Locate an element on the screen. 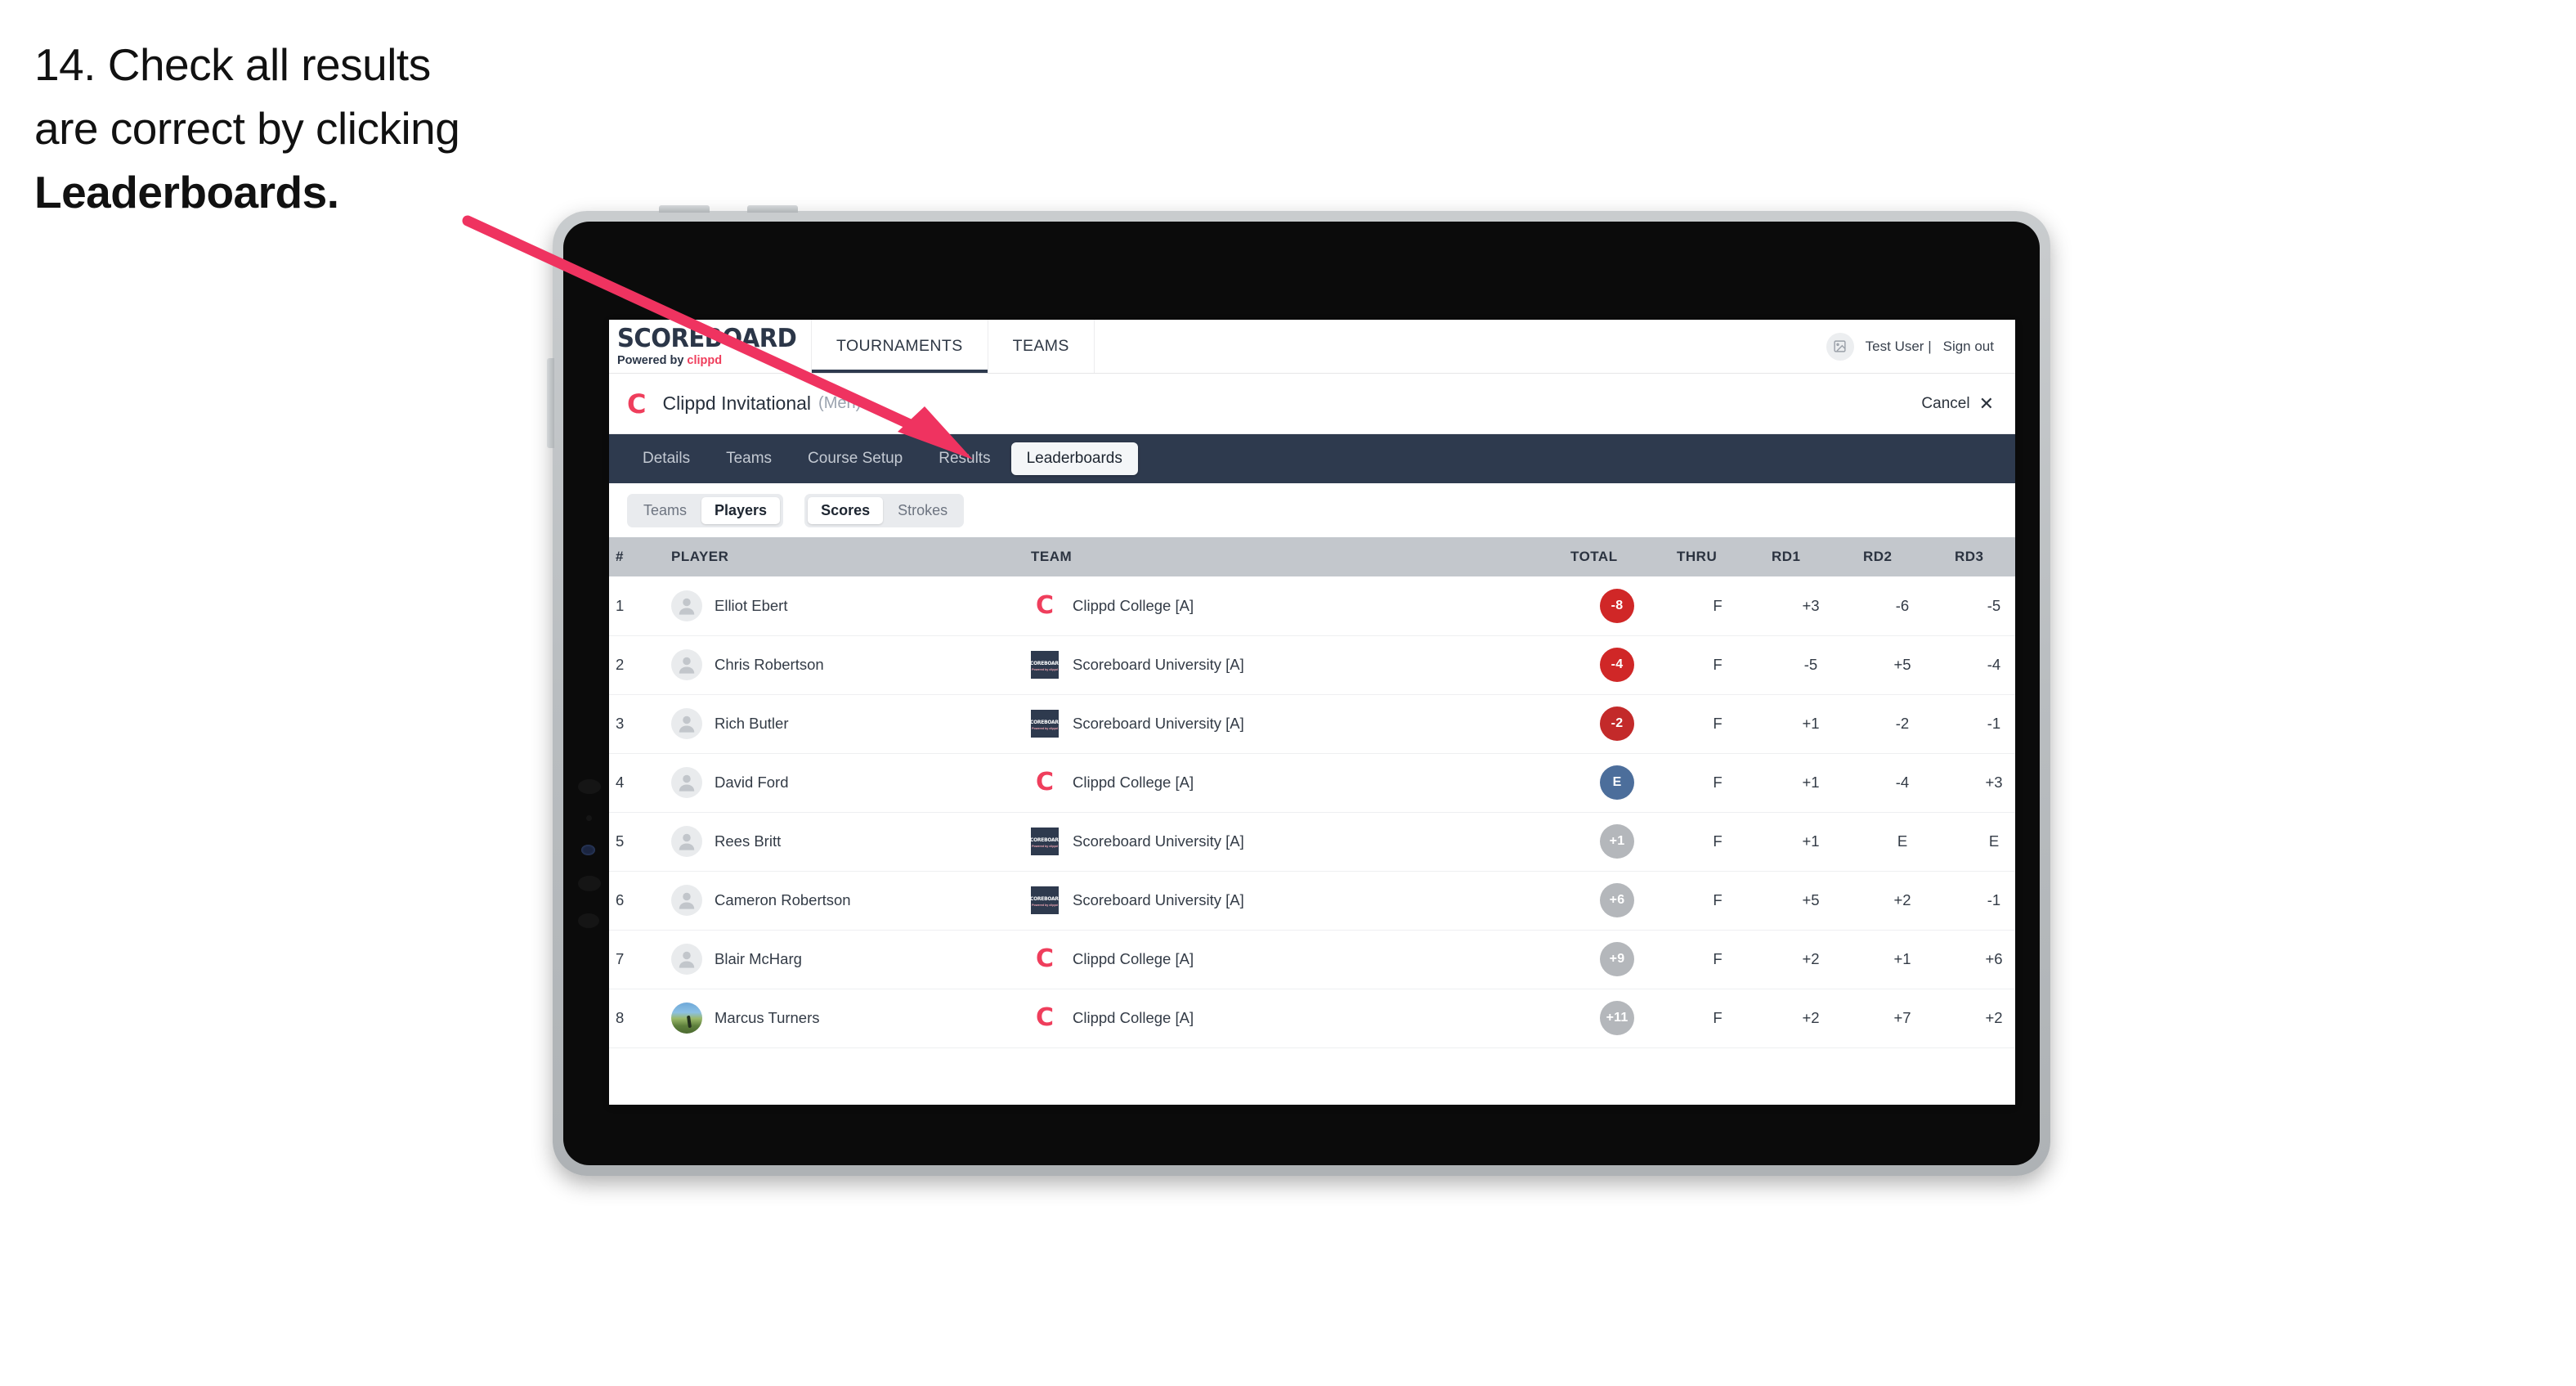  player-name: Blair McHarg is located at coordinates (758, 958).